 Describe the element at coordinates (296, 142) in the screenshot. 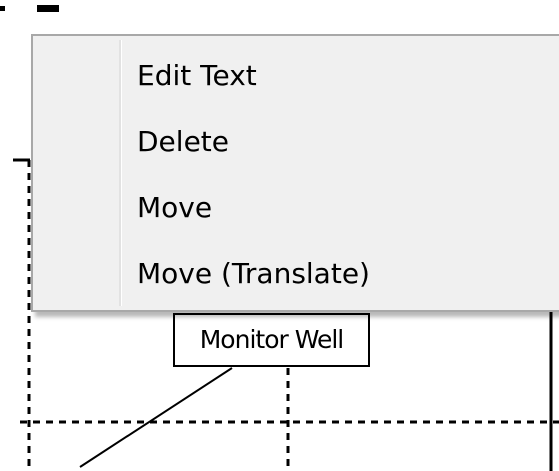

I see `menu-item-delete: Delete` at that location.